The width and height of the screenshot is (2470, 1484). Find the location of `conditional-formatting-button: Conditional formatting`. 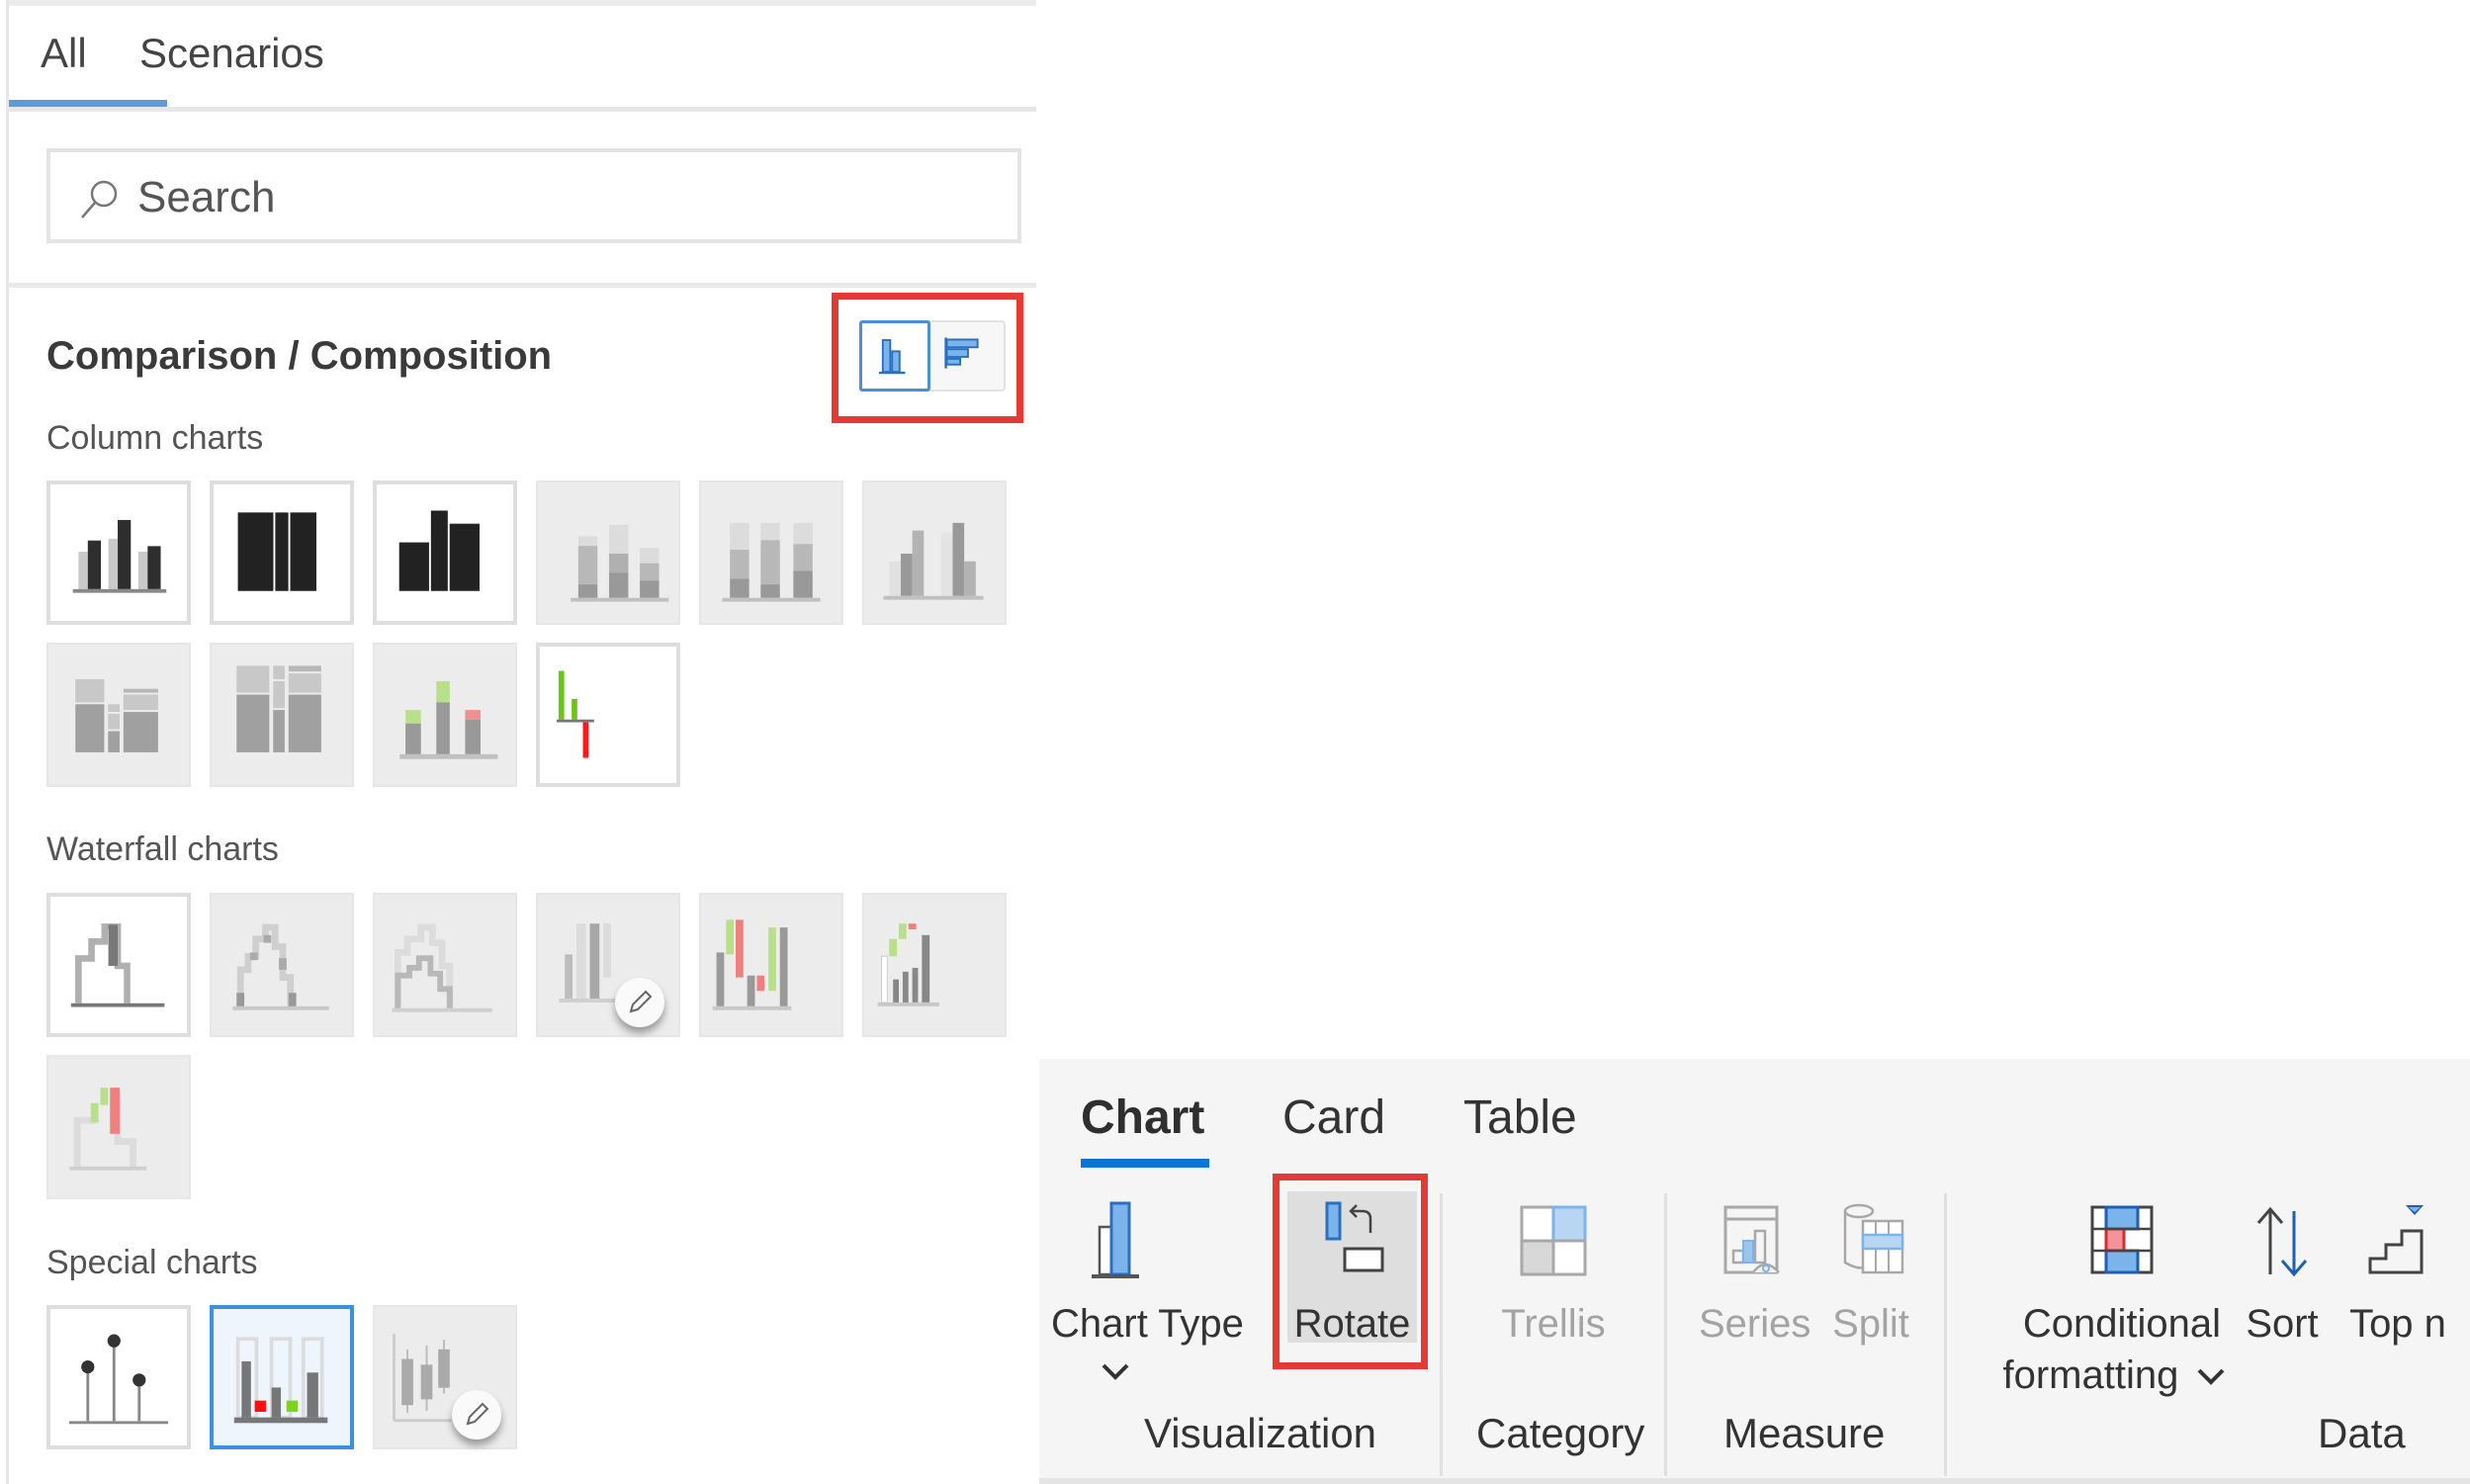

conditional-formatting-button: Conditional formatting is located at coordinates (2122, 1299).